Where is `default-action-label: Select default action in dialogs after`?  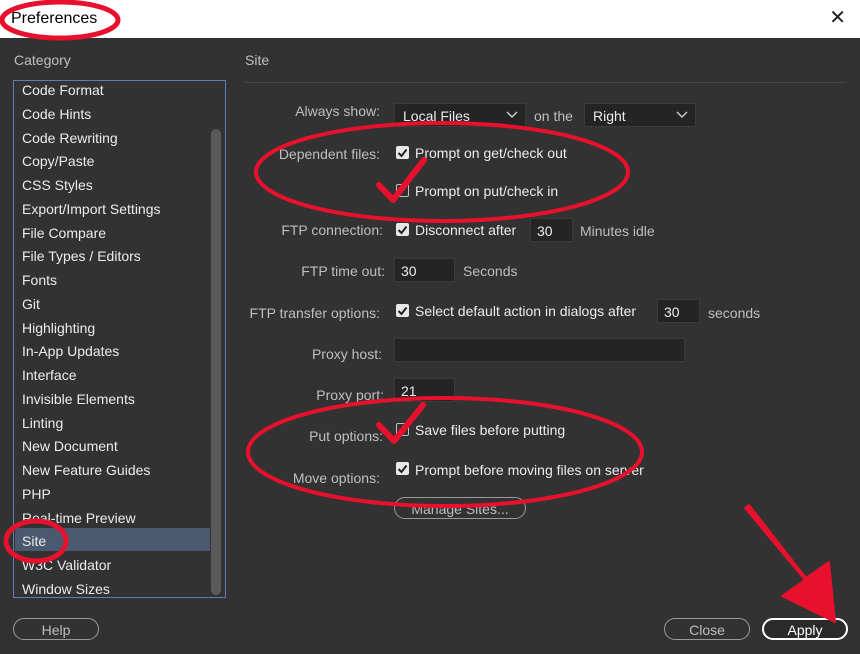
default-action-label: Select default action in dialogs after is located at coordinates (526, 311).